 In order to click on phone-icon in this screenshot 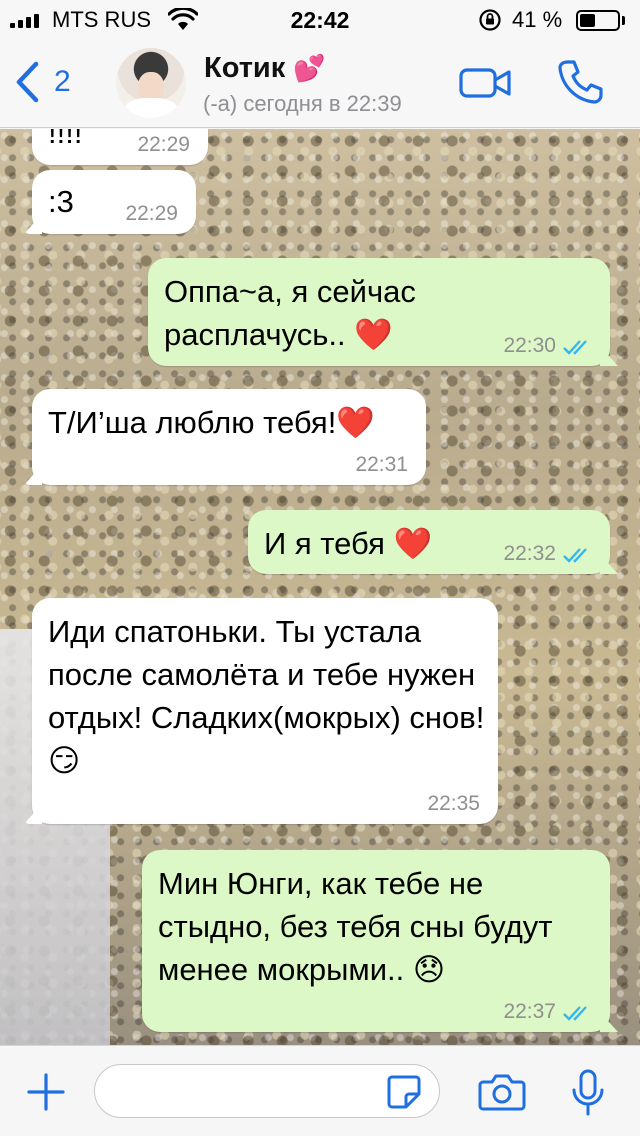, I will do `click(580, 82)`.